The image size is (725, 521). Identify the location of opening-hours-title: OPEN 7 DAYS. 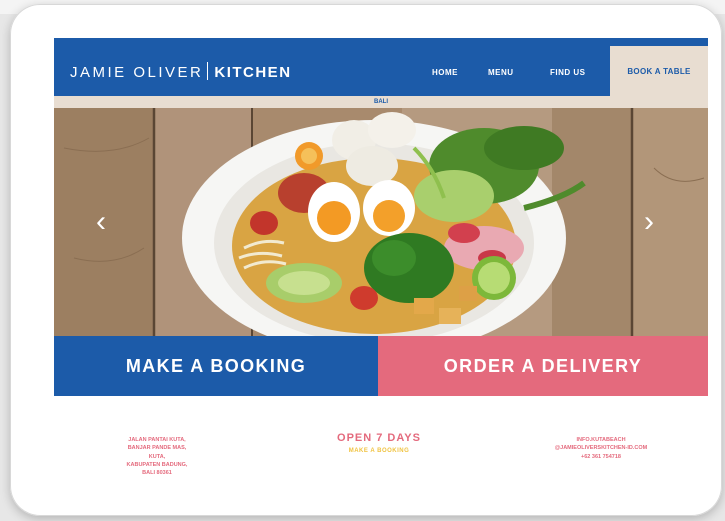
(379, 438).